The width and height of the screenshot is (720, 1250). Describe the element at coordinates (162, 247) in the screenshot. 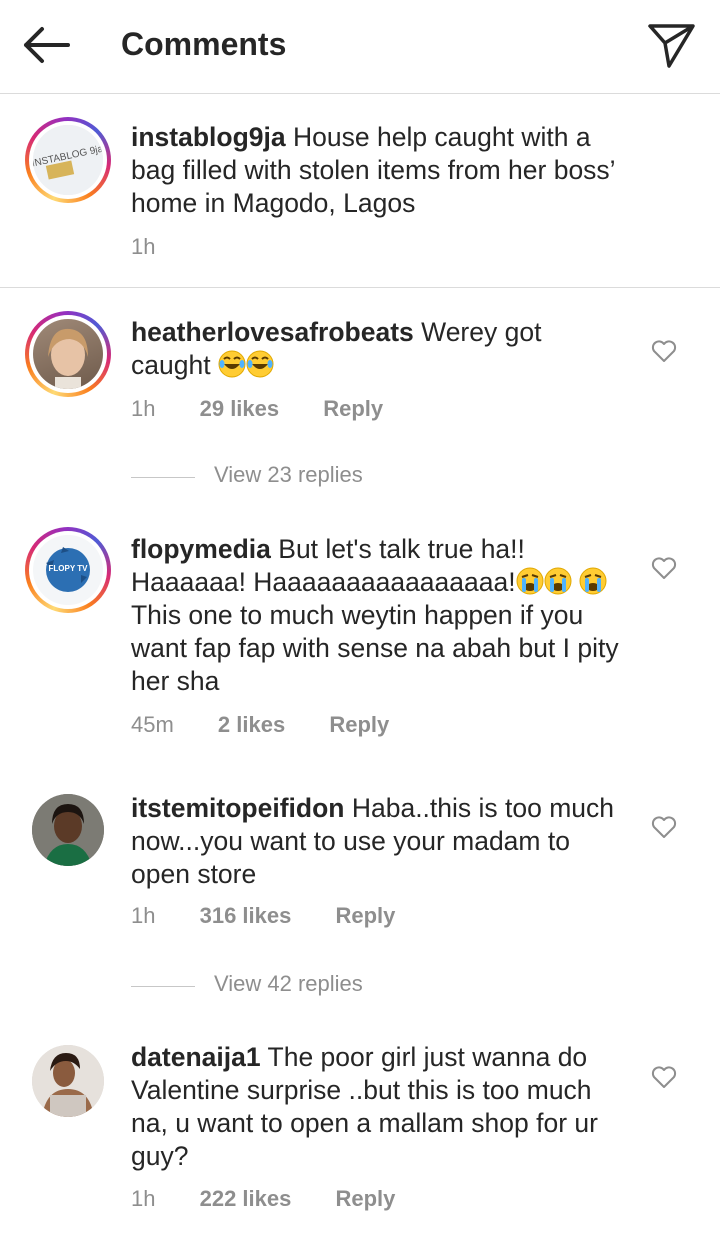

I see `caption-meta: 1h` at that location.